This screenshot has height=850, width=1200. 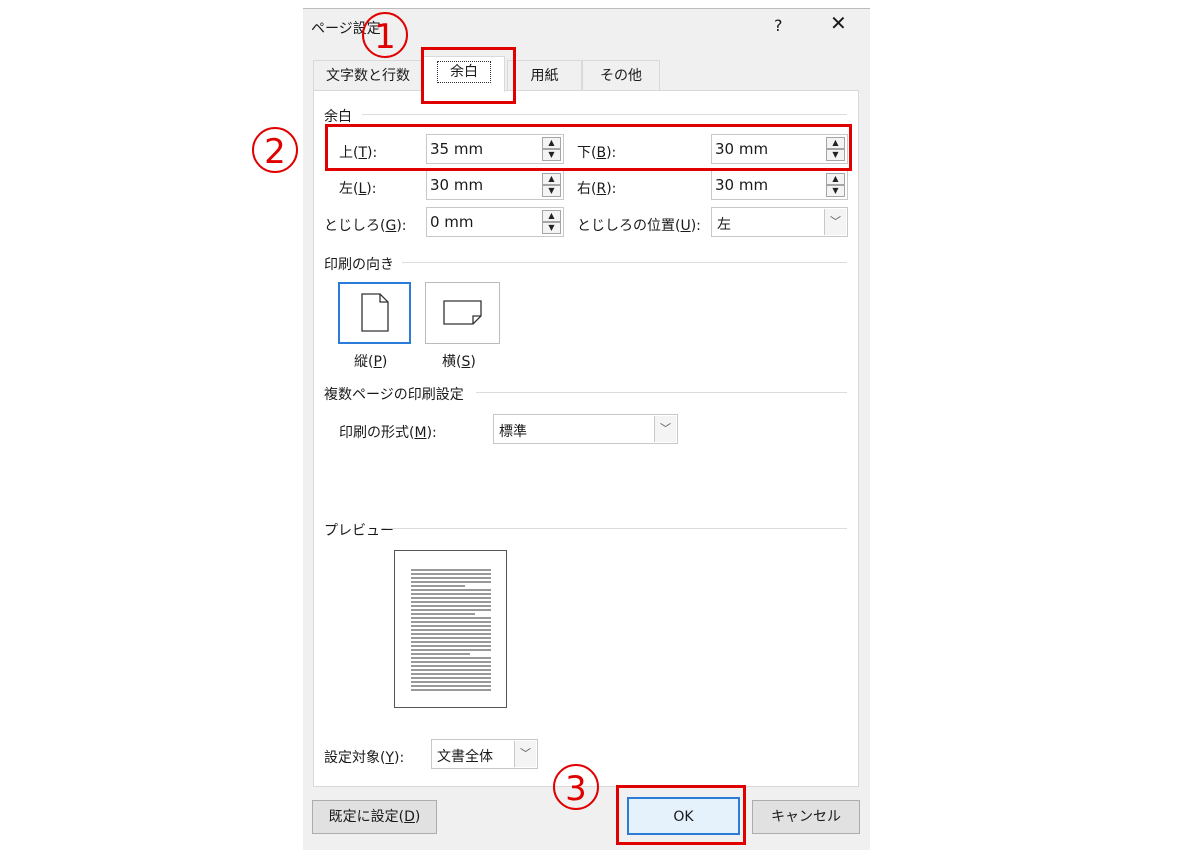 I want to click on landscape-button, so click(x=462, y=313).